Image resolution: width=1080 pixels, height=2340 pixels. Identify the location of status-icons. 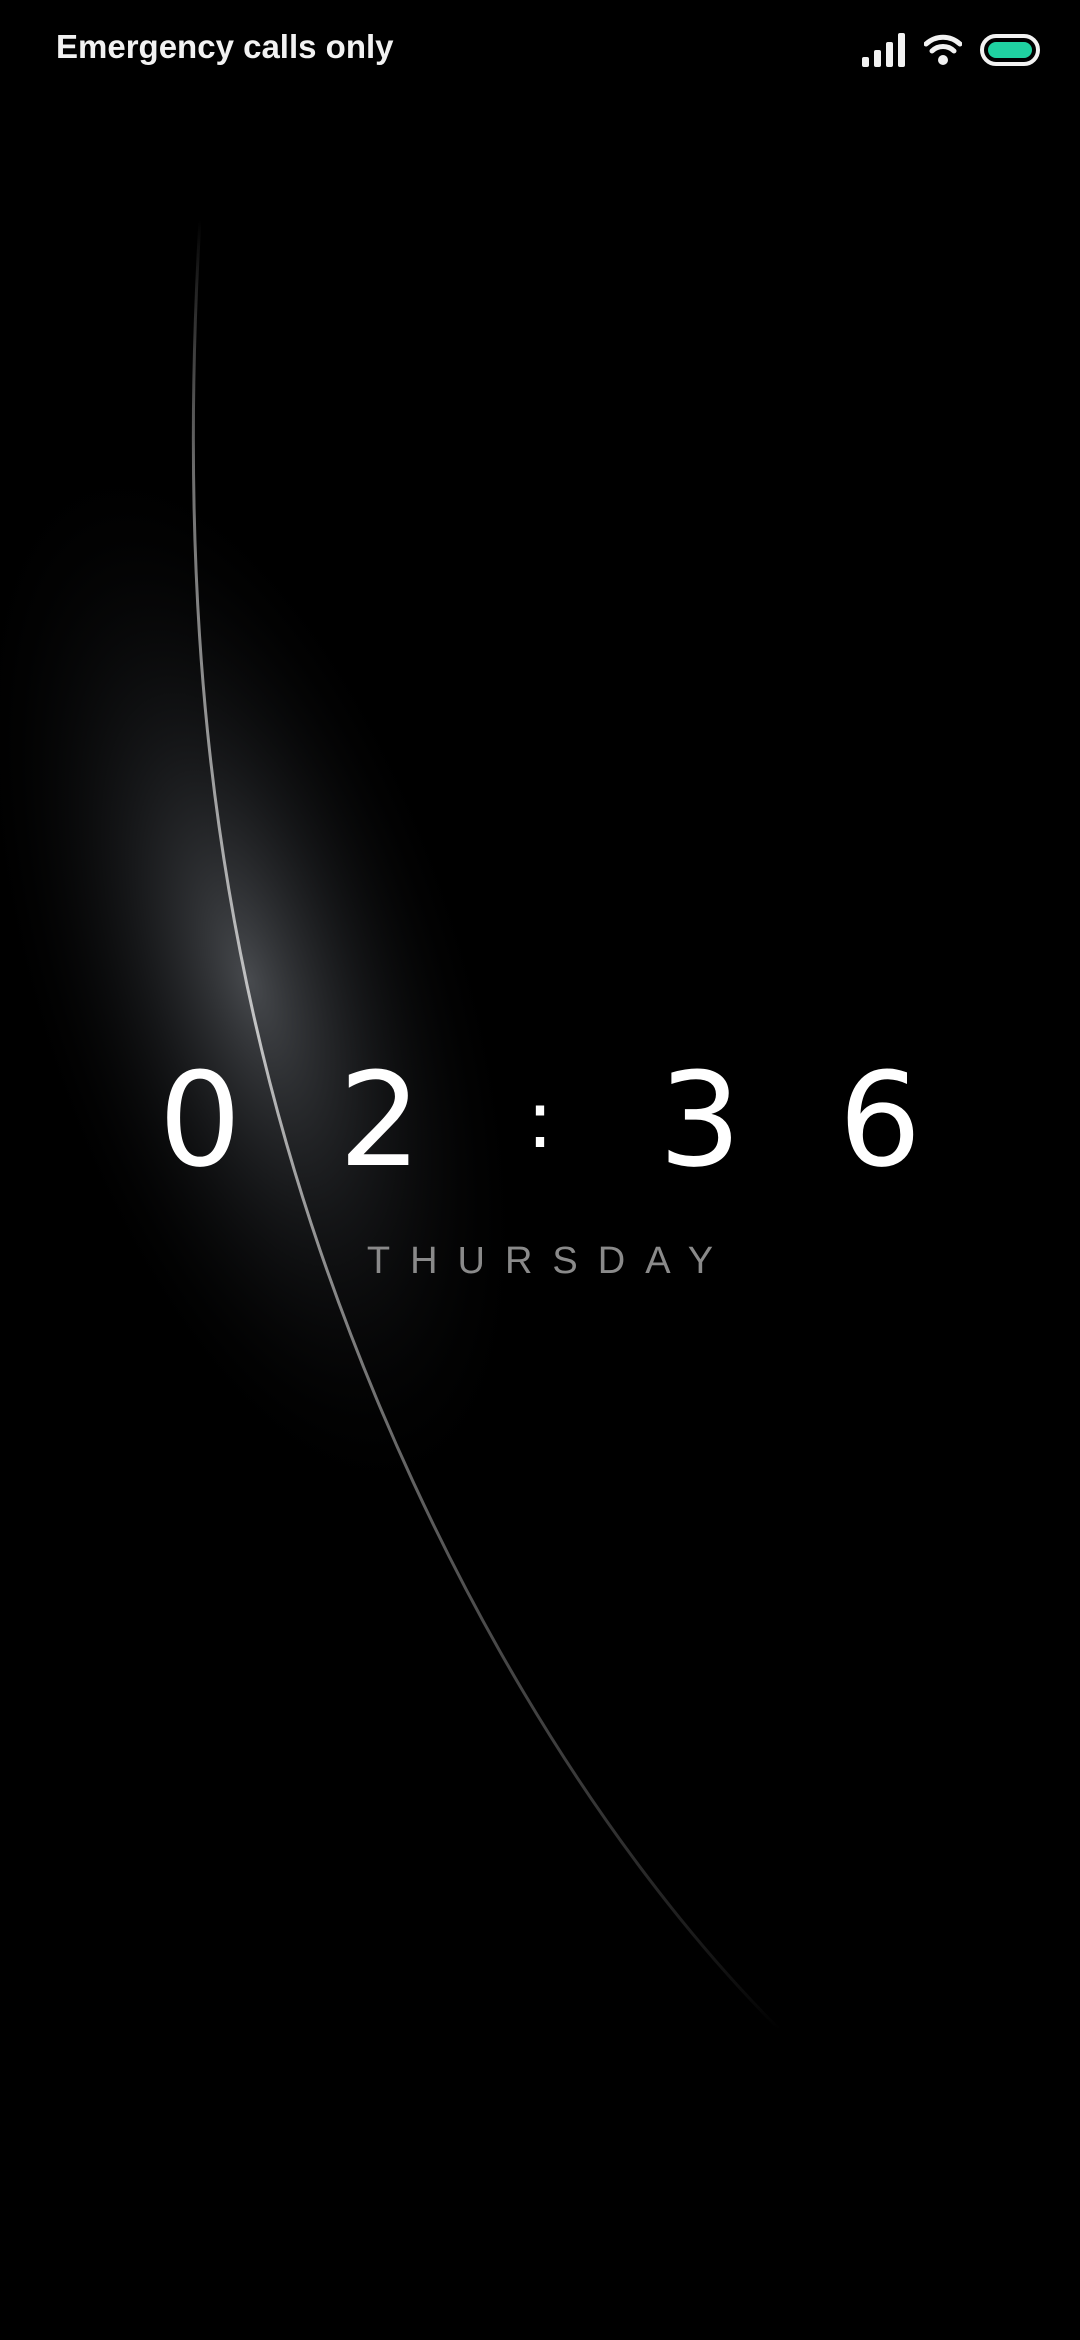
(951, 50).